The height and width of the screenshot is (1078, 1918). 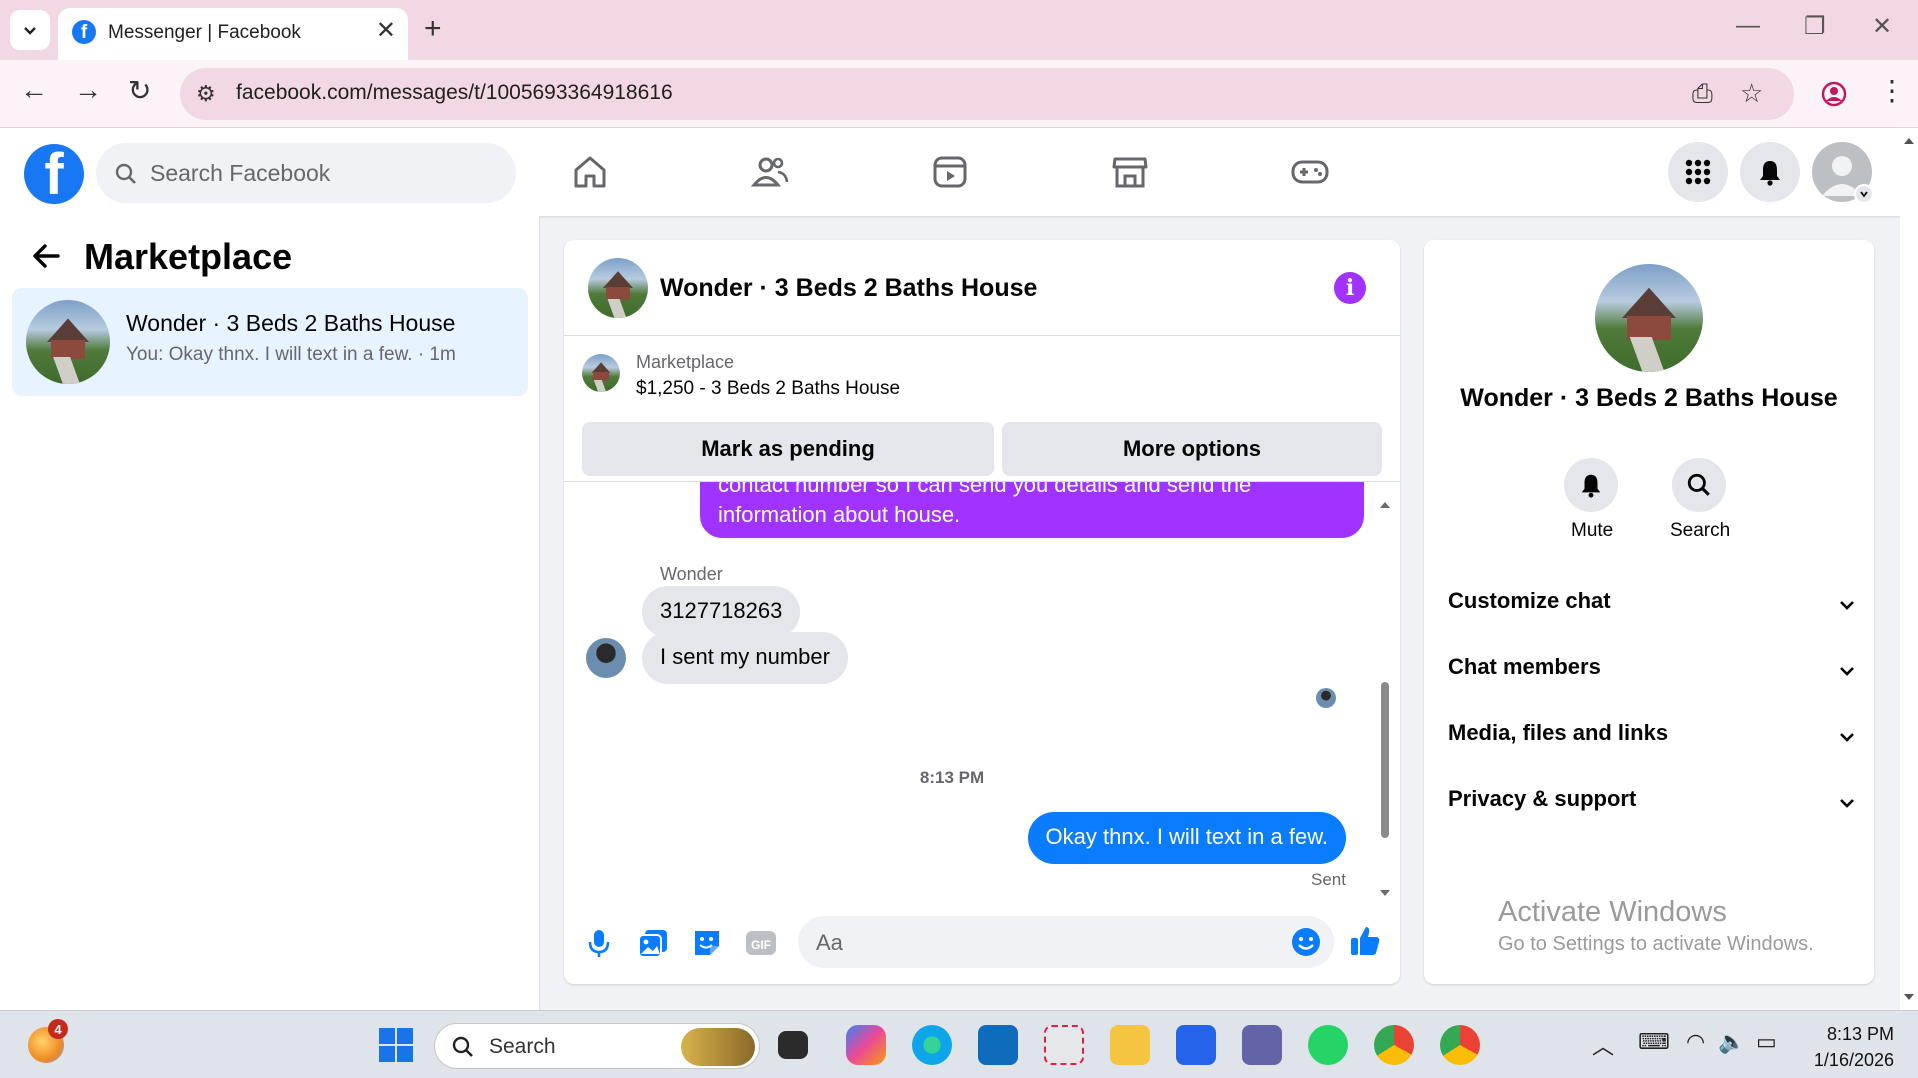 I want to click on edge-icon, so click(x=932, y=1045).